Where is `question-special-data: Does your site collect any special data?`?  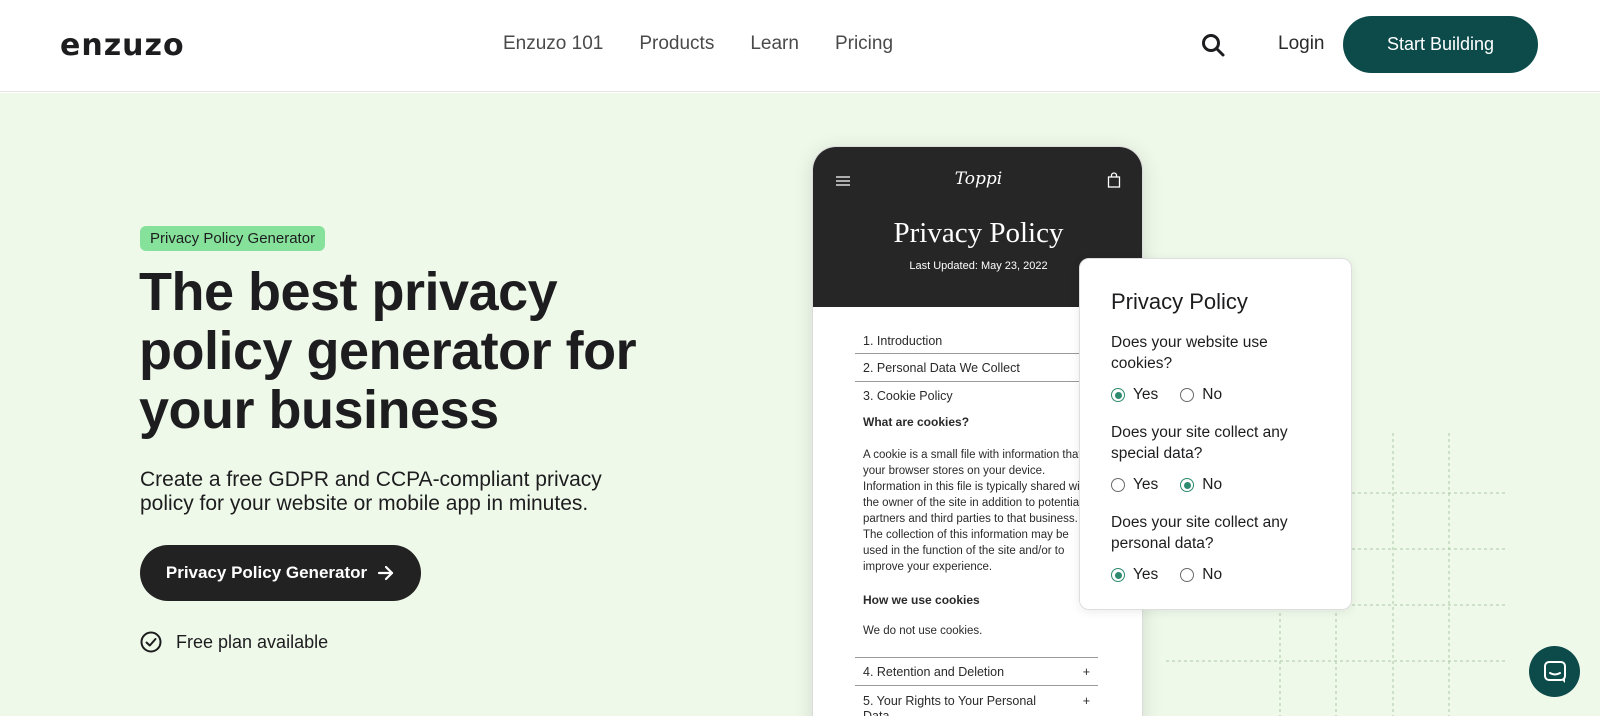
question-special-data: Does your site collect any special data? is located at coordinates (1199, 443).